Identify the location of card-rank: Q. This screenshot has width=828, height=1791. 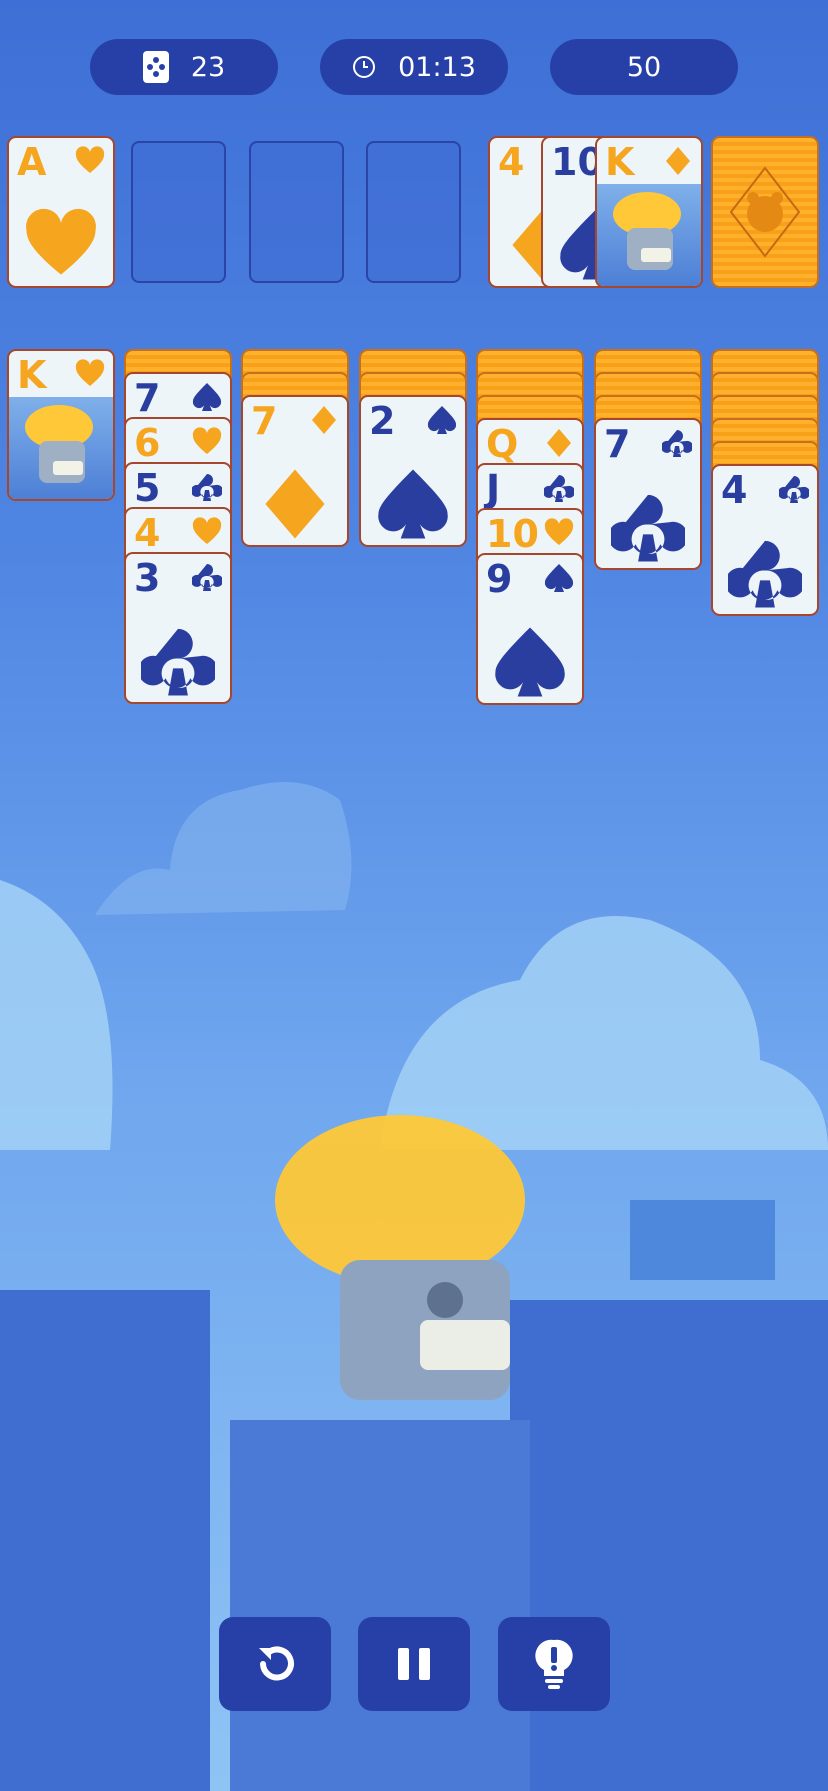
(502, 444).